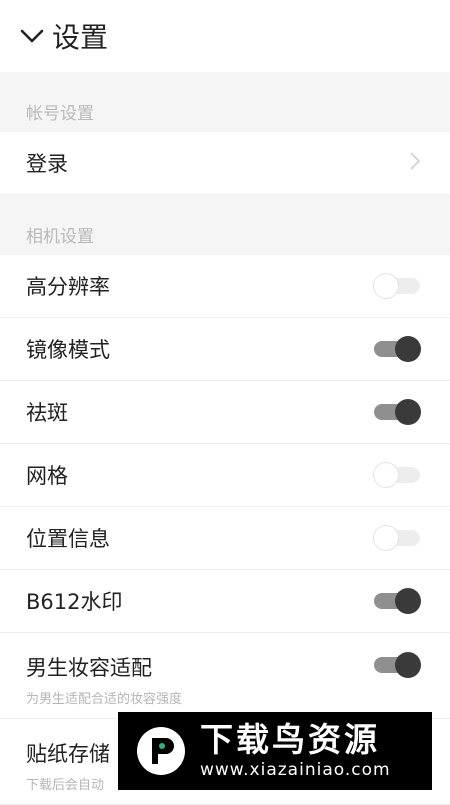 This screenshot has height=805, width=450. What do you see at coordinates (225, 475) in the screenshot?
I see `setting-row-grid: 网格` at bounding box center [225, 475].